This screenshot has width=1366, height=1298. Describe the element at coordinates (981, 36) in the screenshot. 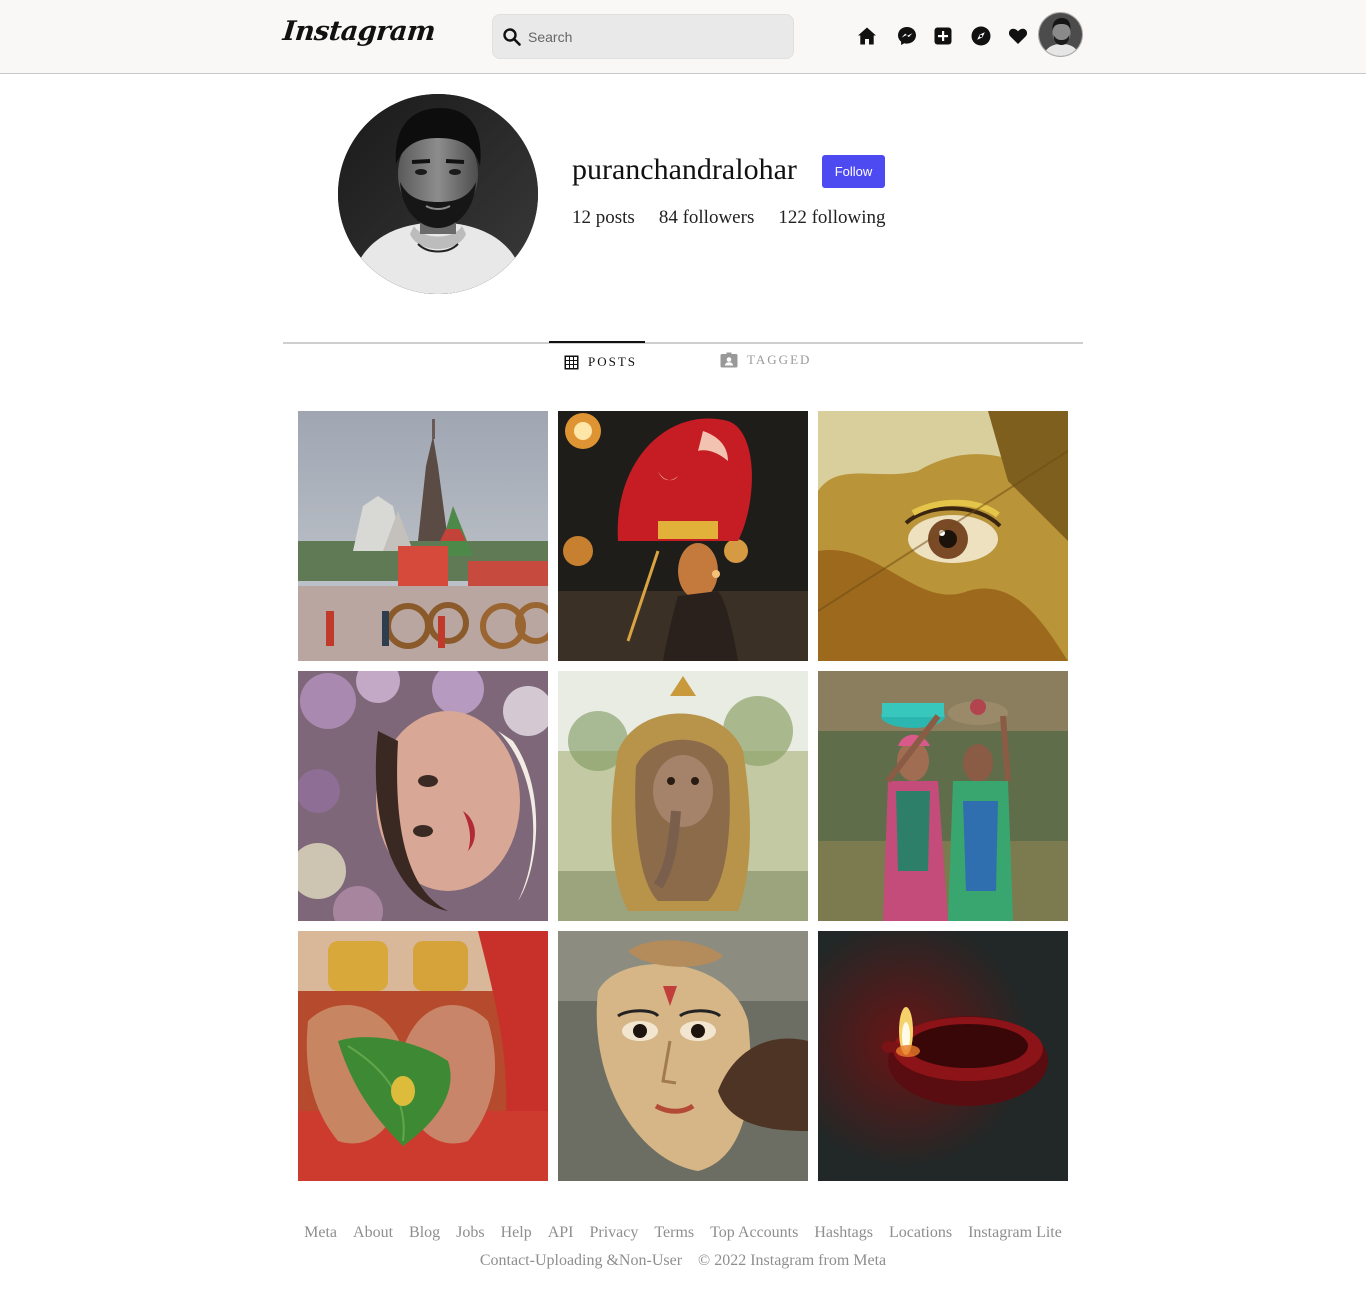

I see `explore-compass-icon` at that location.